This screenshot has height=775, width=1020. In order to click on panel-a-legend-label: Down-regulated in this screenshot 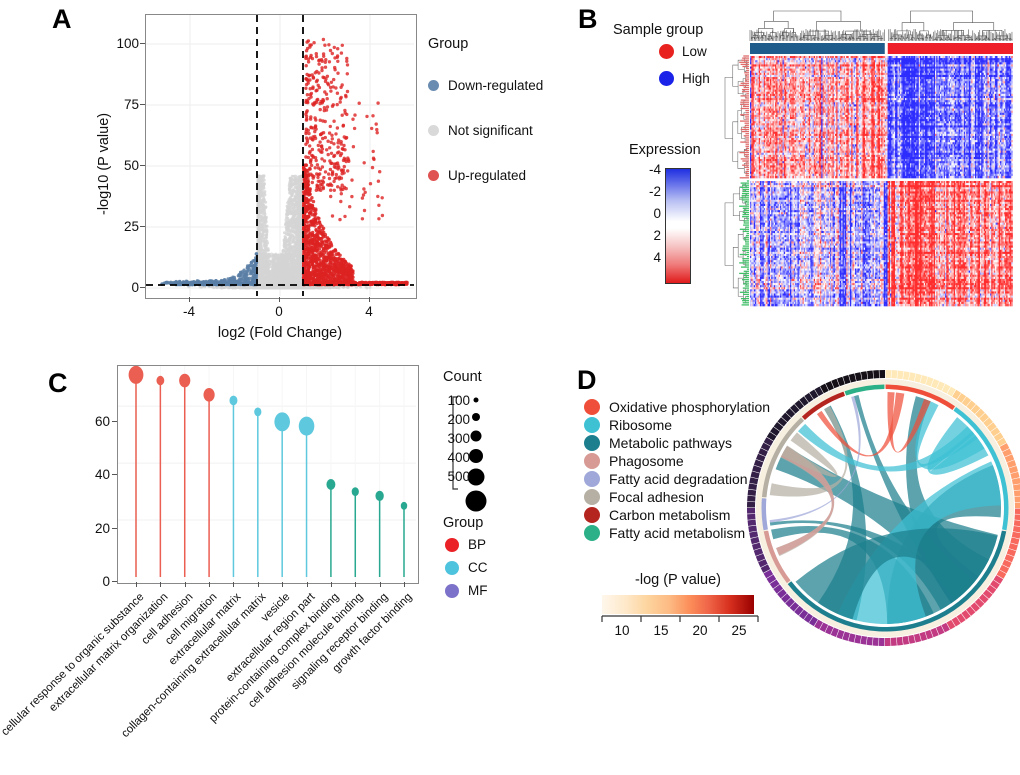, I will do `click(495, 85)`.